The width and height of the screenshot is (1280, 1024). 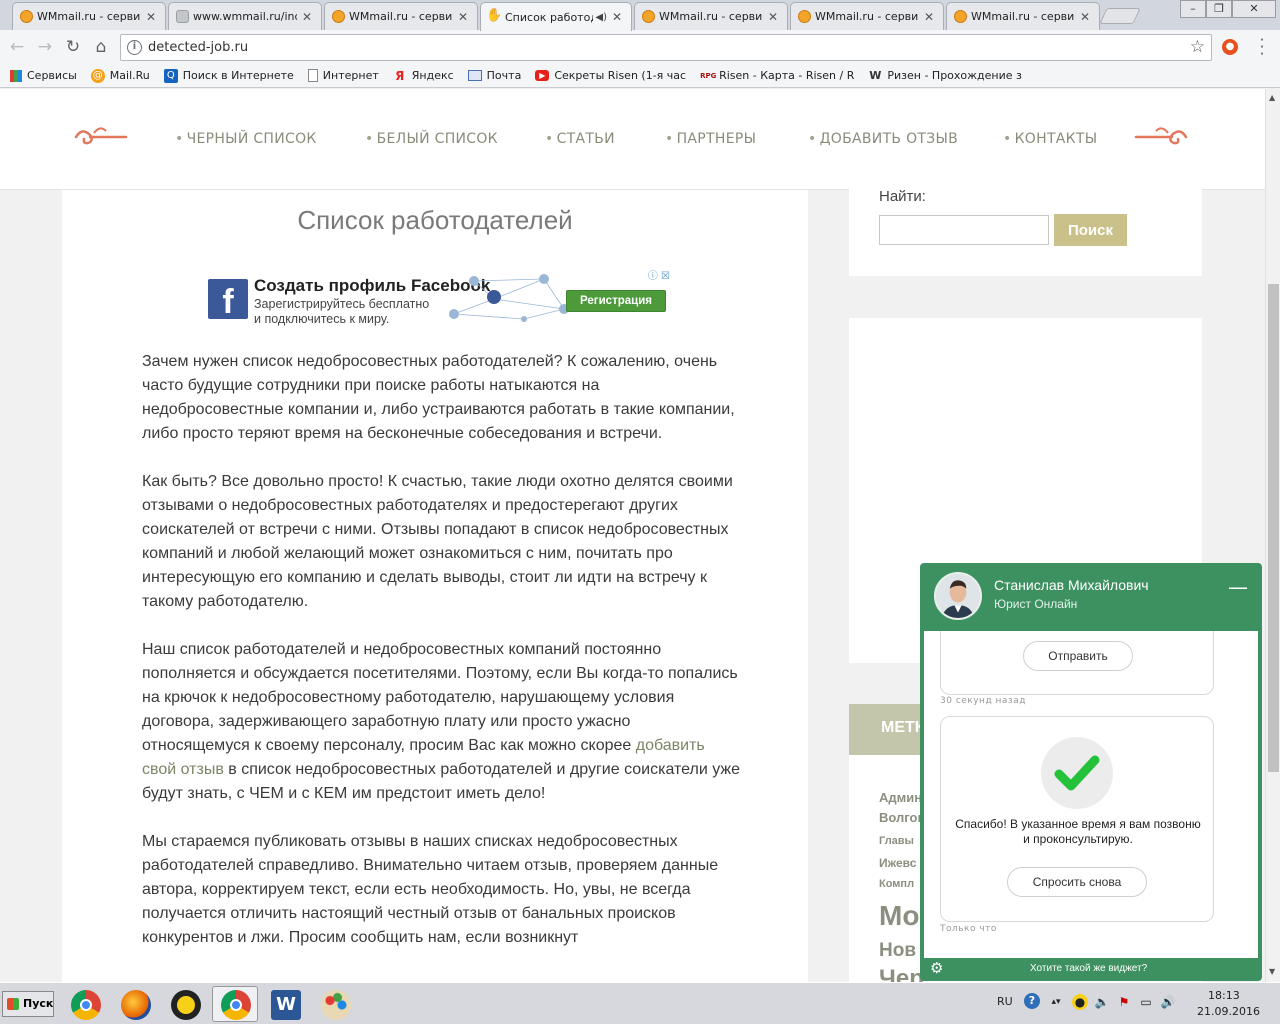 I want to click on send-button: Отправить, so click(x=1078, y=656).